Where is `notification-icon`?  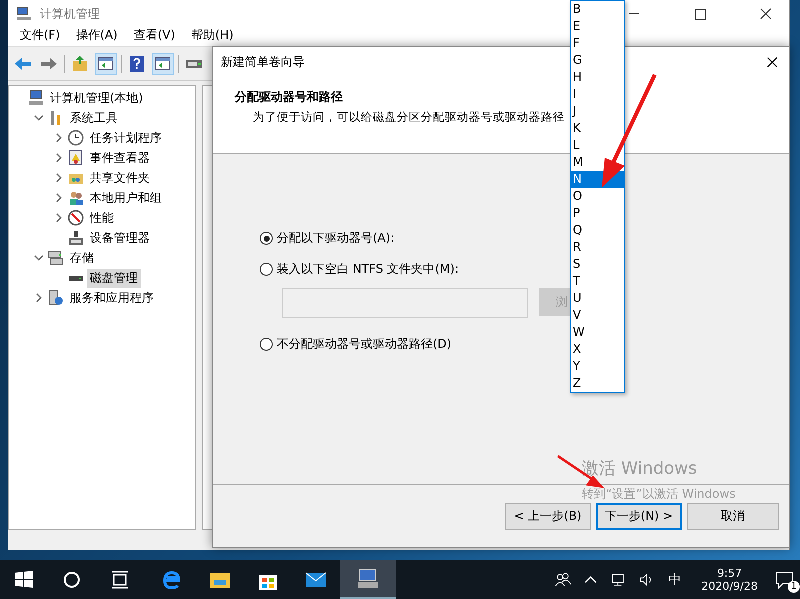 notification-icon is located at coordinates (785, 580).